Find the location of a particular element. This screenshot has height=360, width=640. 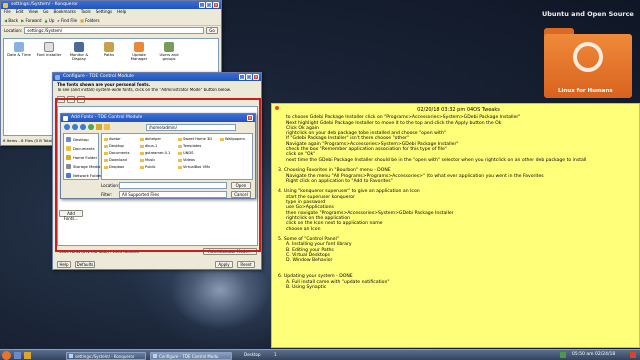

place-label: Network Folders is located at coordinates (88, 175).